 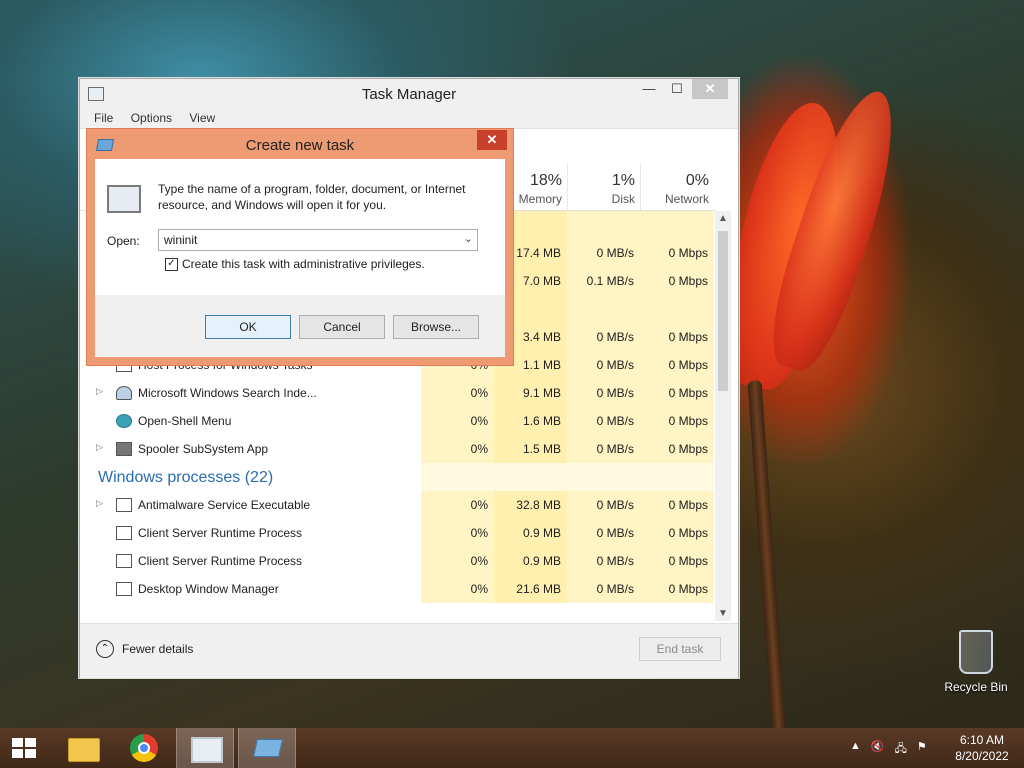 I want to click on maximize-button: ☐, so click(x=677, y=89).